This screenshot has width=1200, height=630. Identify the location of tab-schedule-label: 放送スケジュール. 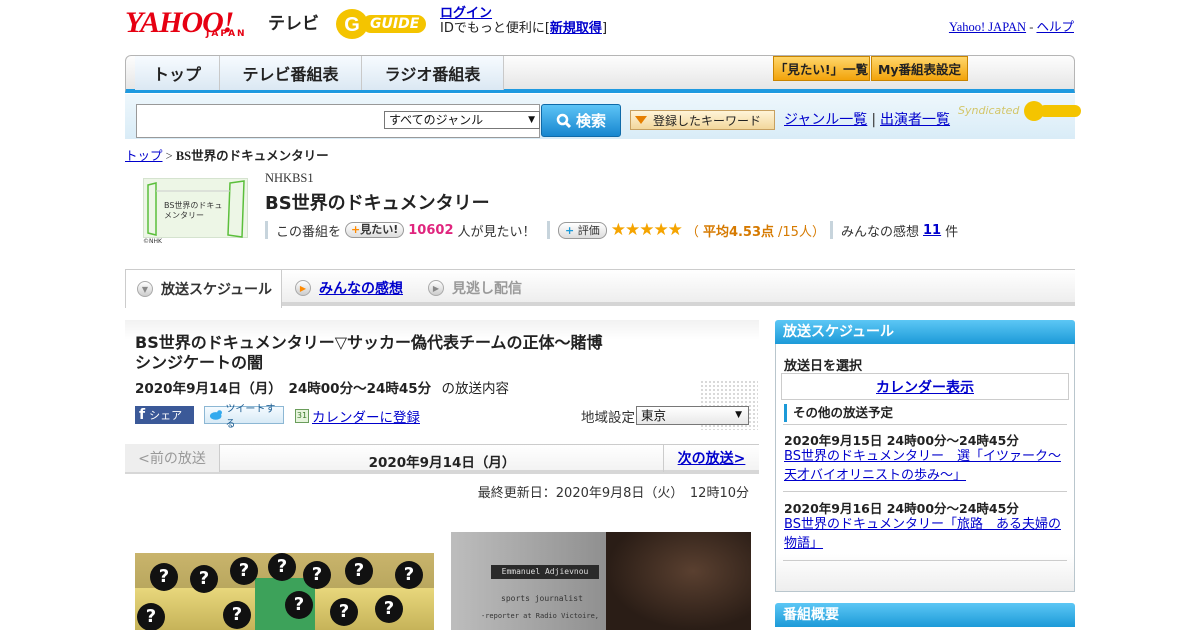
(217, 290).